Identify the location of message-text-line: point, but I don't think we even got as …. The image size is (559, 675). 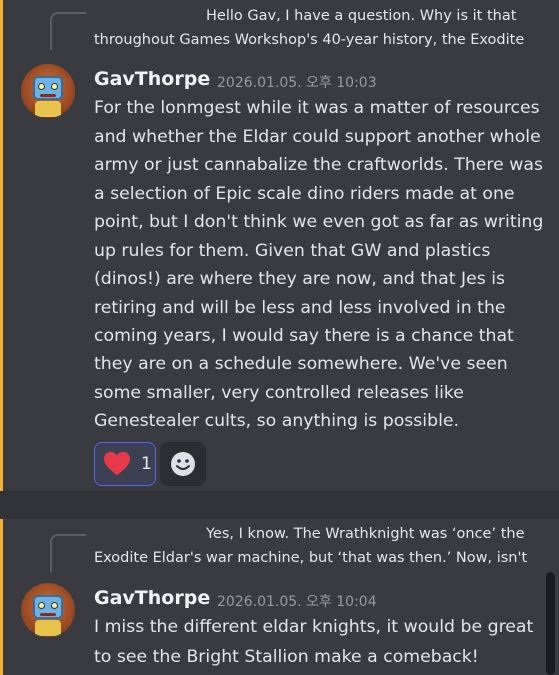
(319, 222).